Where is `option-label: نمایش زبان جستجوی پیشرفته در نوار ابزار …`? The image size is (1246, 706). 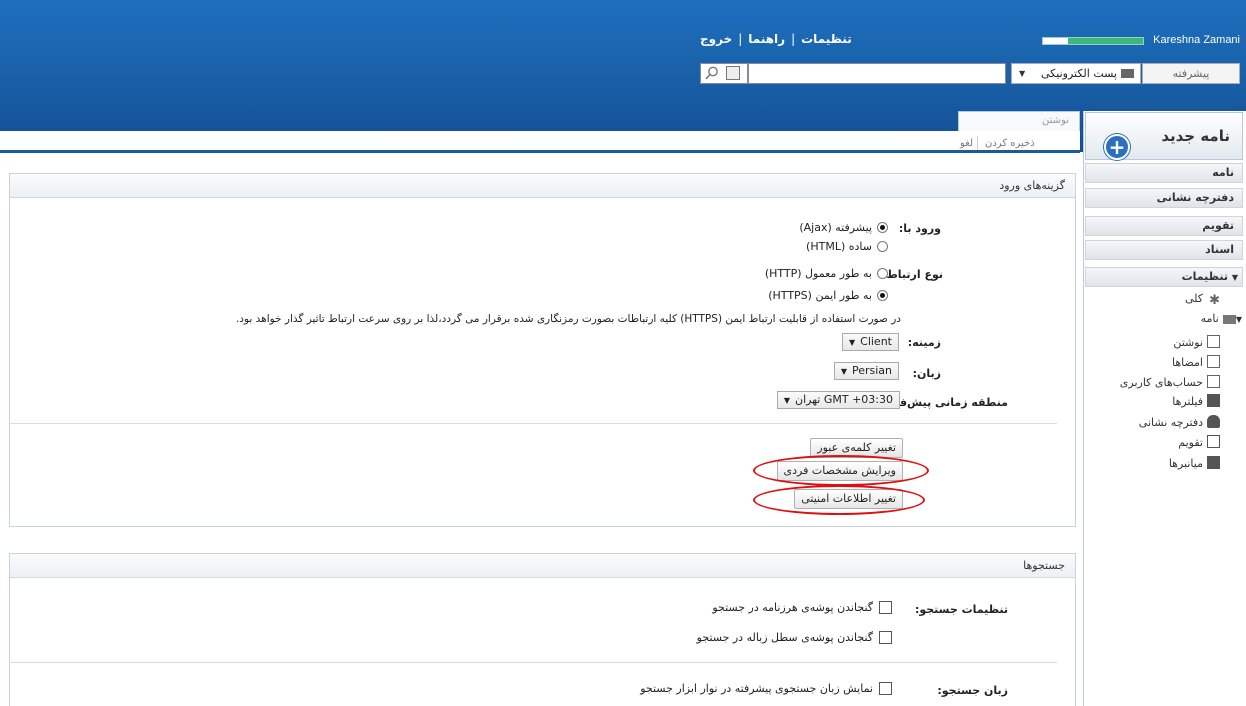 option-label: نمایش زبان جستجوی پیشرفته در نوار ابزار … is located at coordinates (756, 688).